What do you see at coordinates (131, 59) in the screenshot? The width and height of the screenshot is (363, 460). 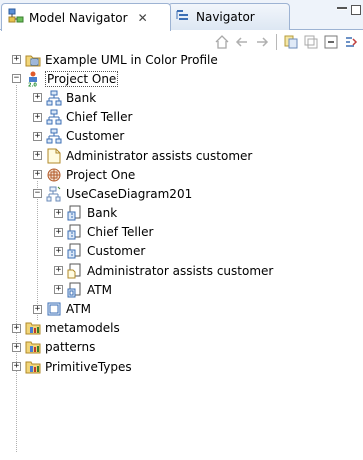 I see `tree-item-label: Example UML in Color Profile` at bounding box center [131, 59].